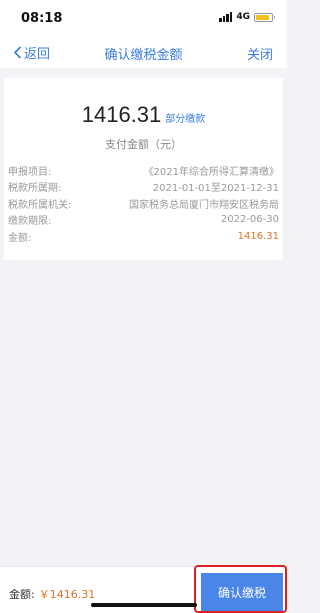 The image size is (320, 613). Describe the element at coordinates (20, 238) in the screenshot. I see `detail-label: 金额:` at that location.